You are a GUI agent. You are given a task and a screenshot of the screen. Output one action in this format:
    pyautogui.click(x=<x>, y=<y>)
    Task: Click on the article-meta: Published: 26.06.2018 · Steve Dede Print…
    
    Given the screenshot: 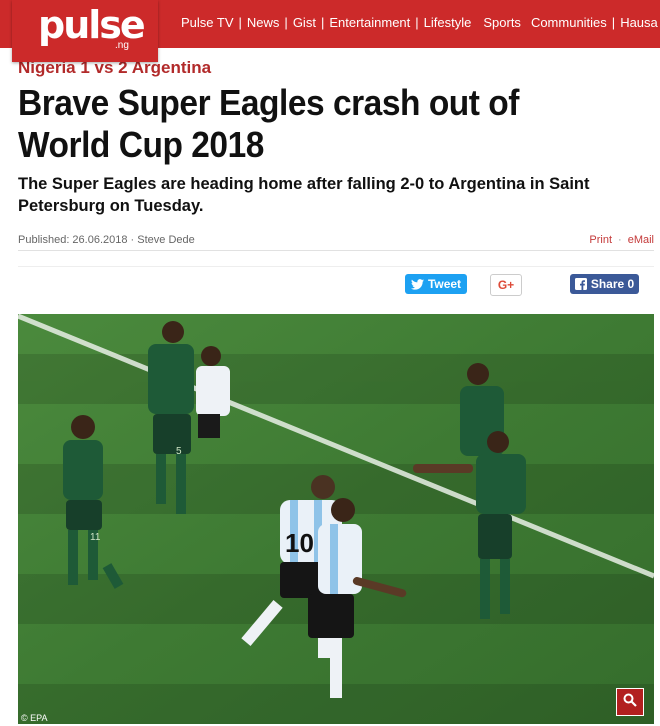 What is the action you would take?
    pyautogui.click(x=336, y=240)
    